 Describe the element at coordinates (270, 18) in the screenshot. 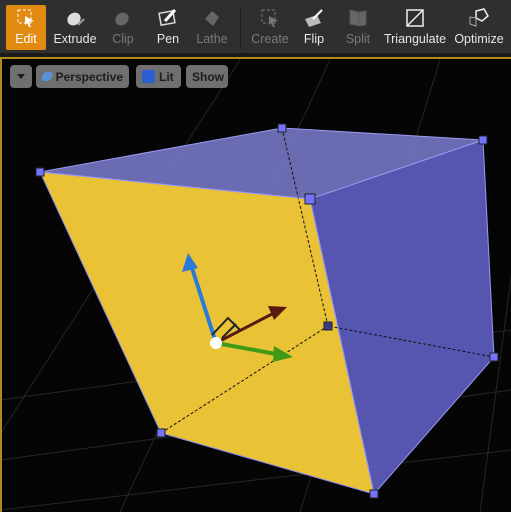

I see `create-icon` at that location.